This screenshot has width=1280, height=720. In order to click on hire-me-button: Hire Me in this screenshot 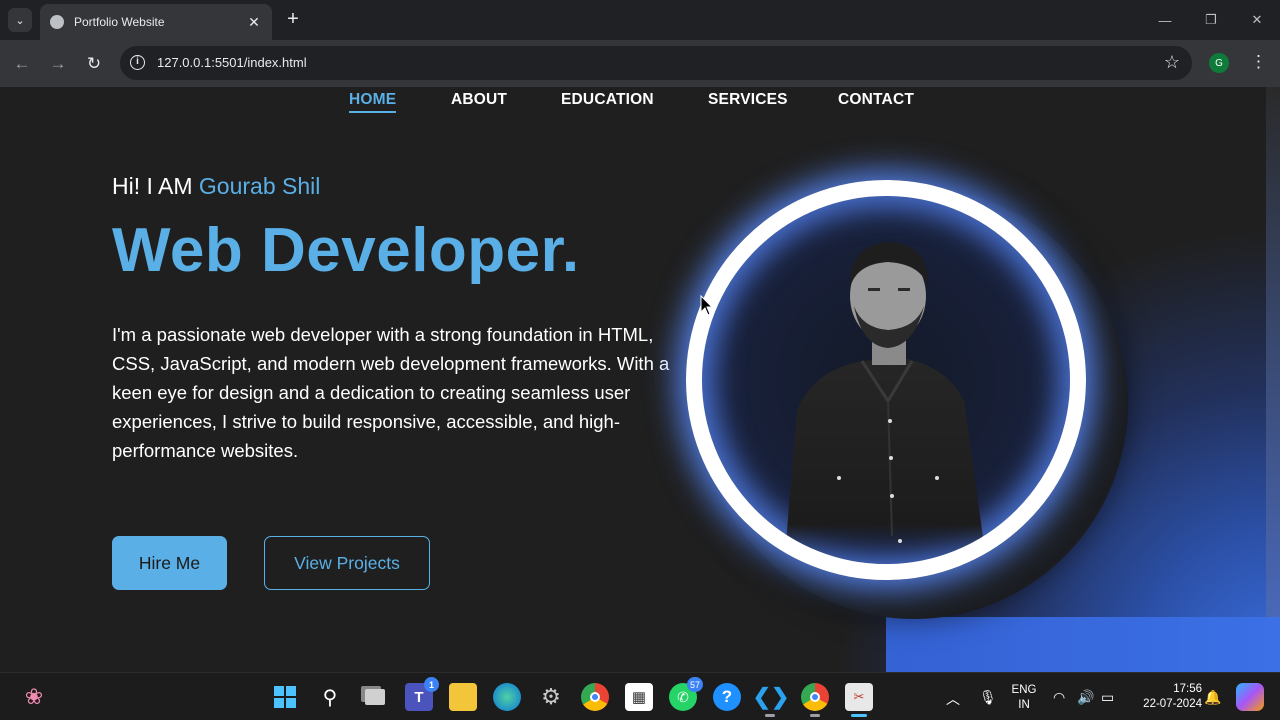, I will do `click(169, 563)`.